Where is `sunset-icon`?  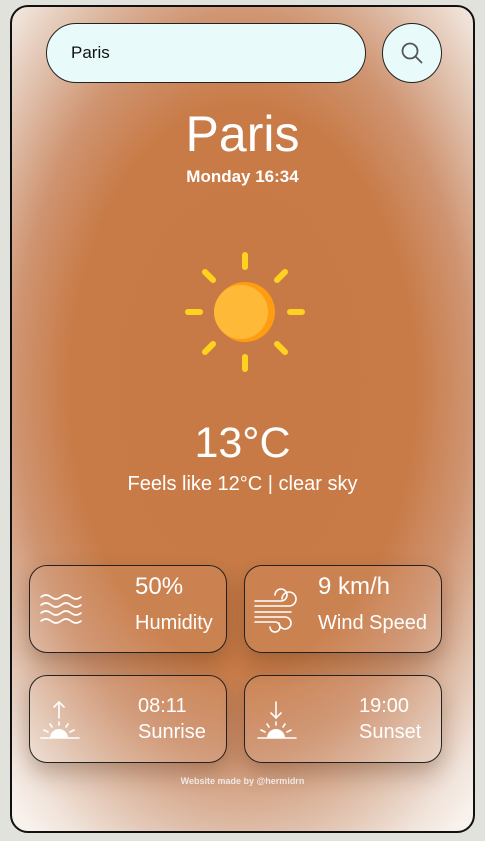
sunset-icon is located at coordinates (277, 720).